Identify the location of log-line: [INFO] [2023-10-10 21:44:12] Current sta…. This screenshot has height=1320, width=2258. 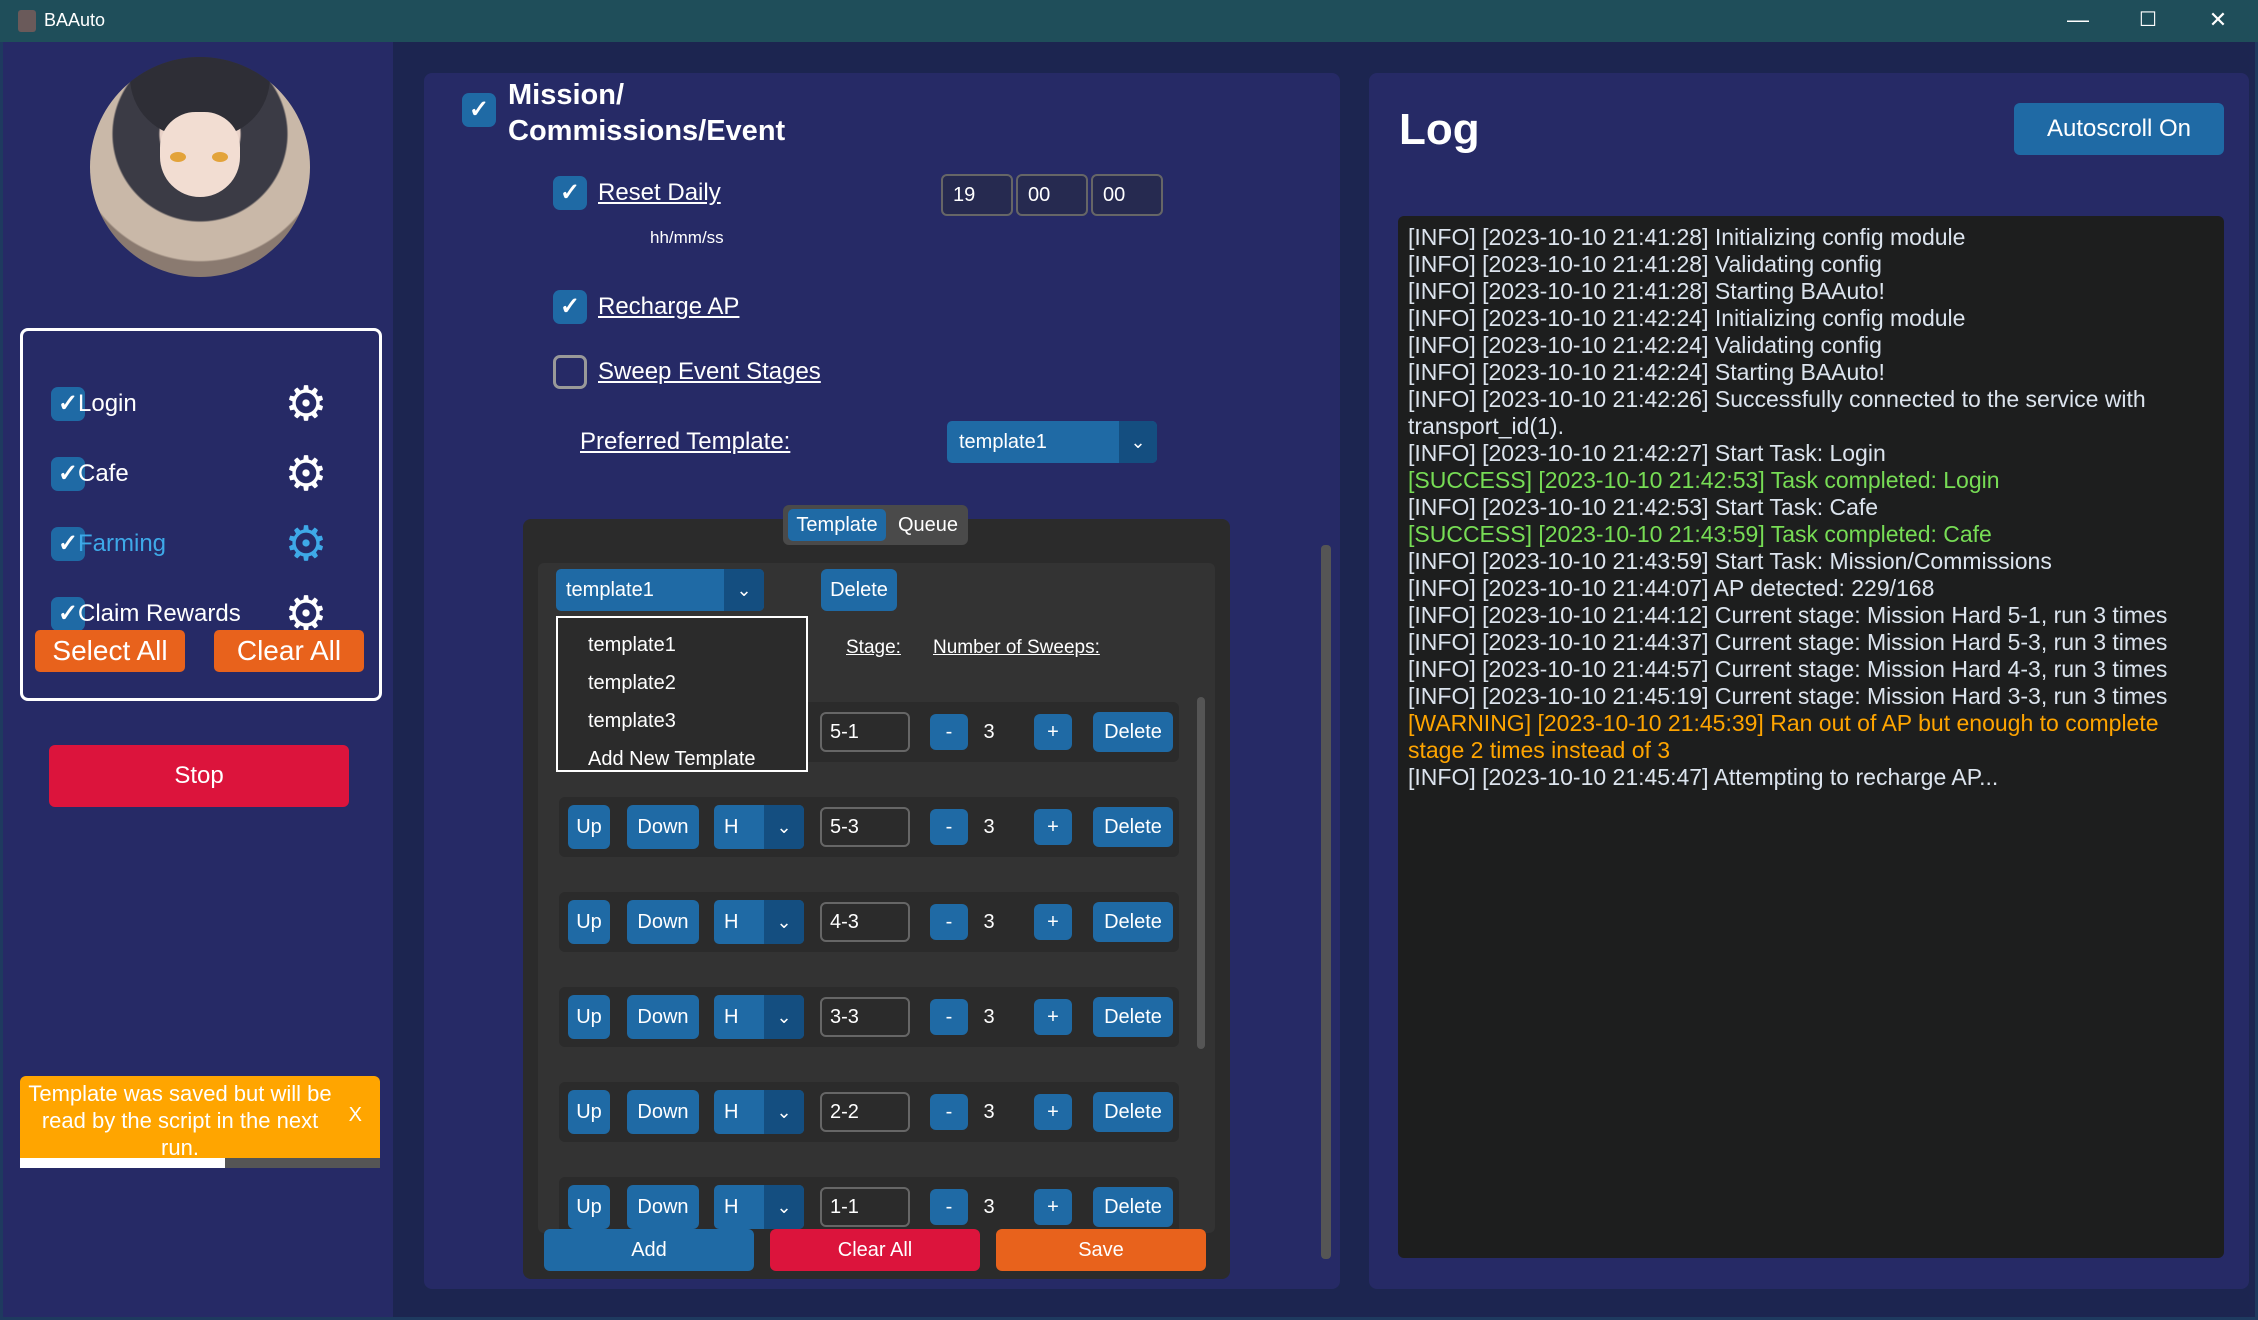
(1788, 615).